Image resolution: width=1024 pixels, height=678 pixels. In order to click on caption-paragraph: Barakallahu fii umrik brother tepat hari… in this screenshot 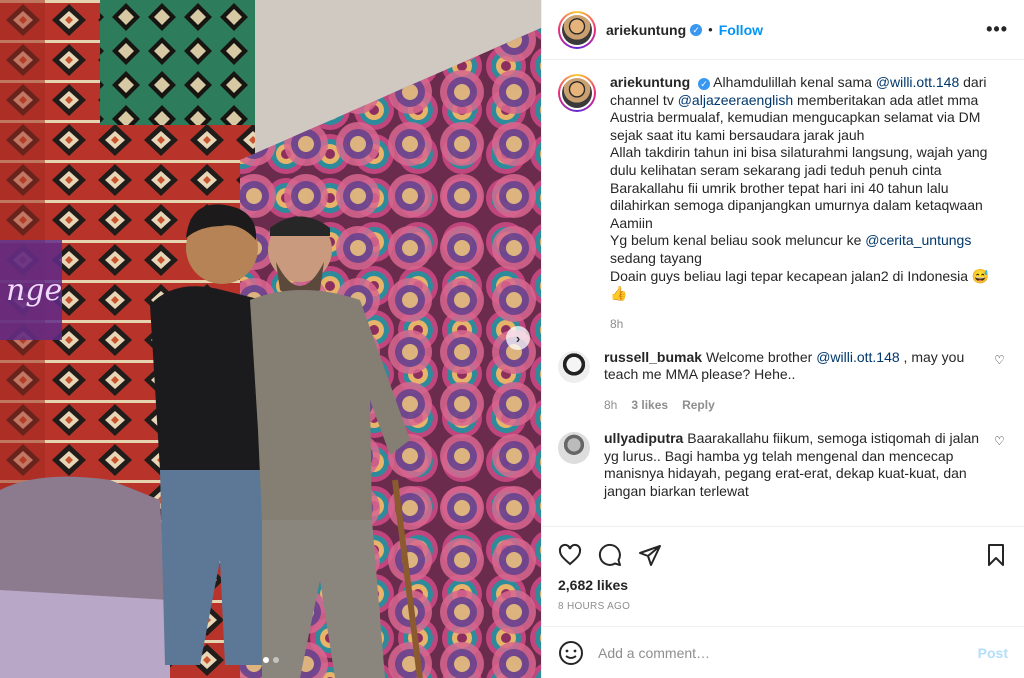, I will do `click(796, 205)`.